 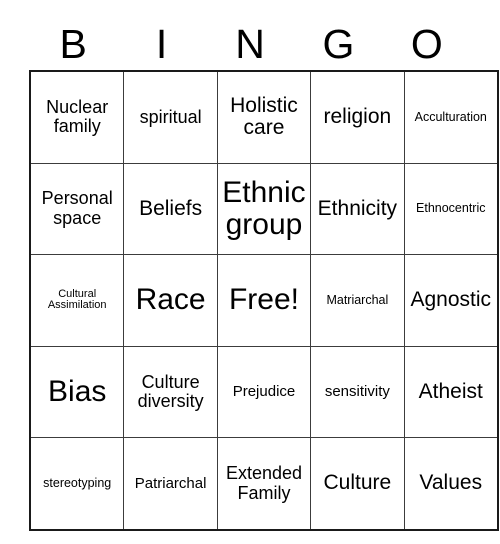 I want to click on bingo-cell: Holistic care, so click(x=264, y=117).